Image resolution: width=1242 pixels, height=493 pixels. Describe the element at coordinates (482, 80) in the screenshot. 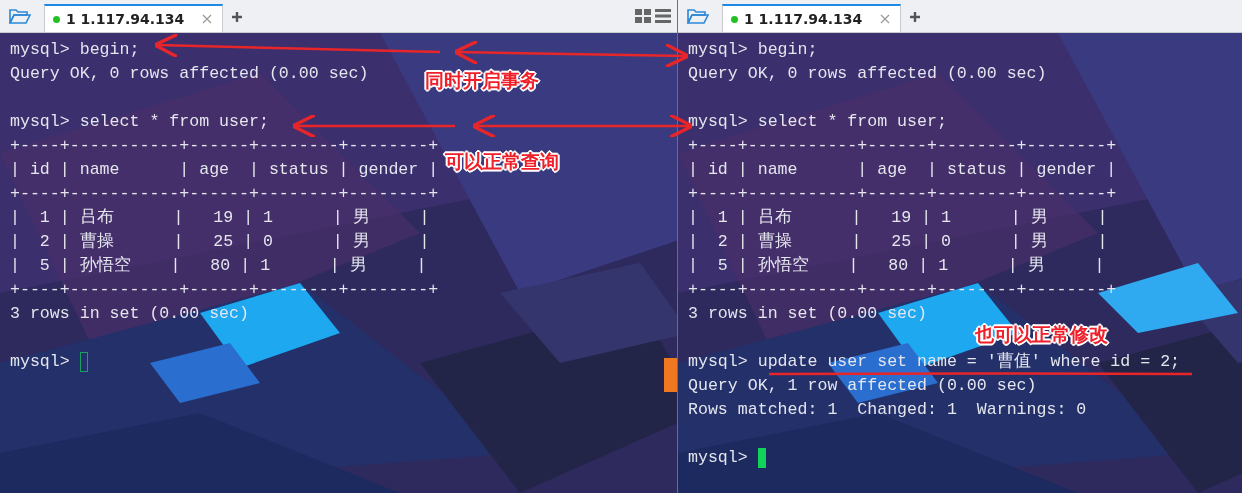

I see `annotation-label: 同时开启事务` at that location.